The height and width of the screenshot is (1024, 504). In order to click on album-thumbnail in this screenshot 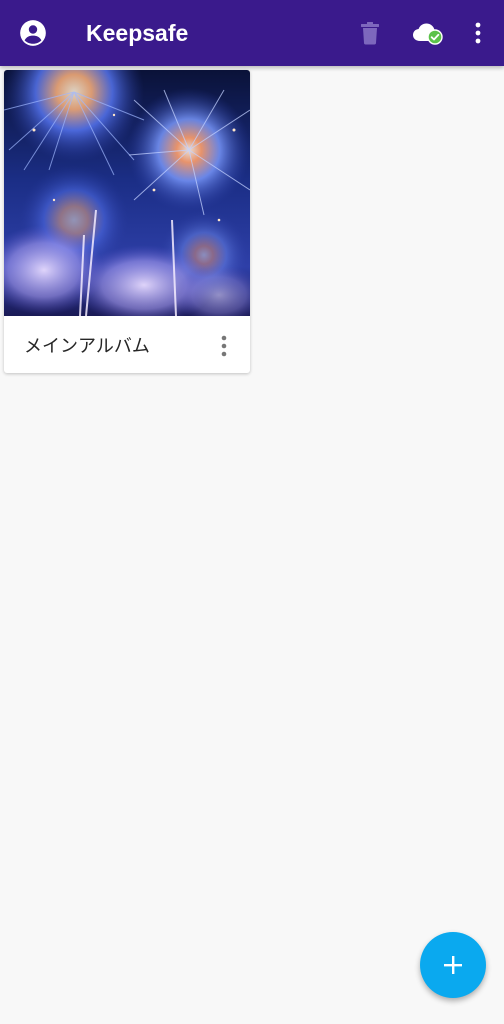, I will do `click(127, 193)`.